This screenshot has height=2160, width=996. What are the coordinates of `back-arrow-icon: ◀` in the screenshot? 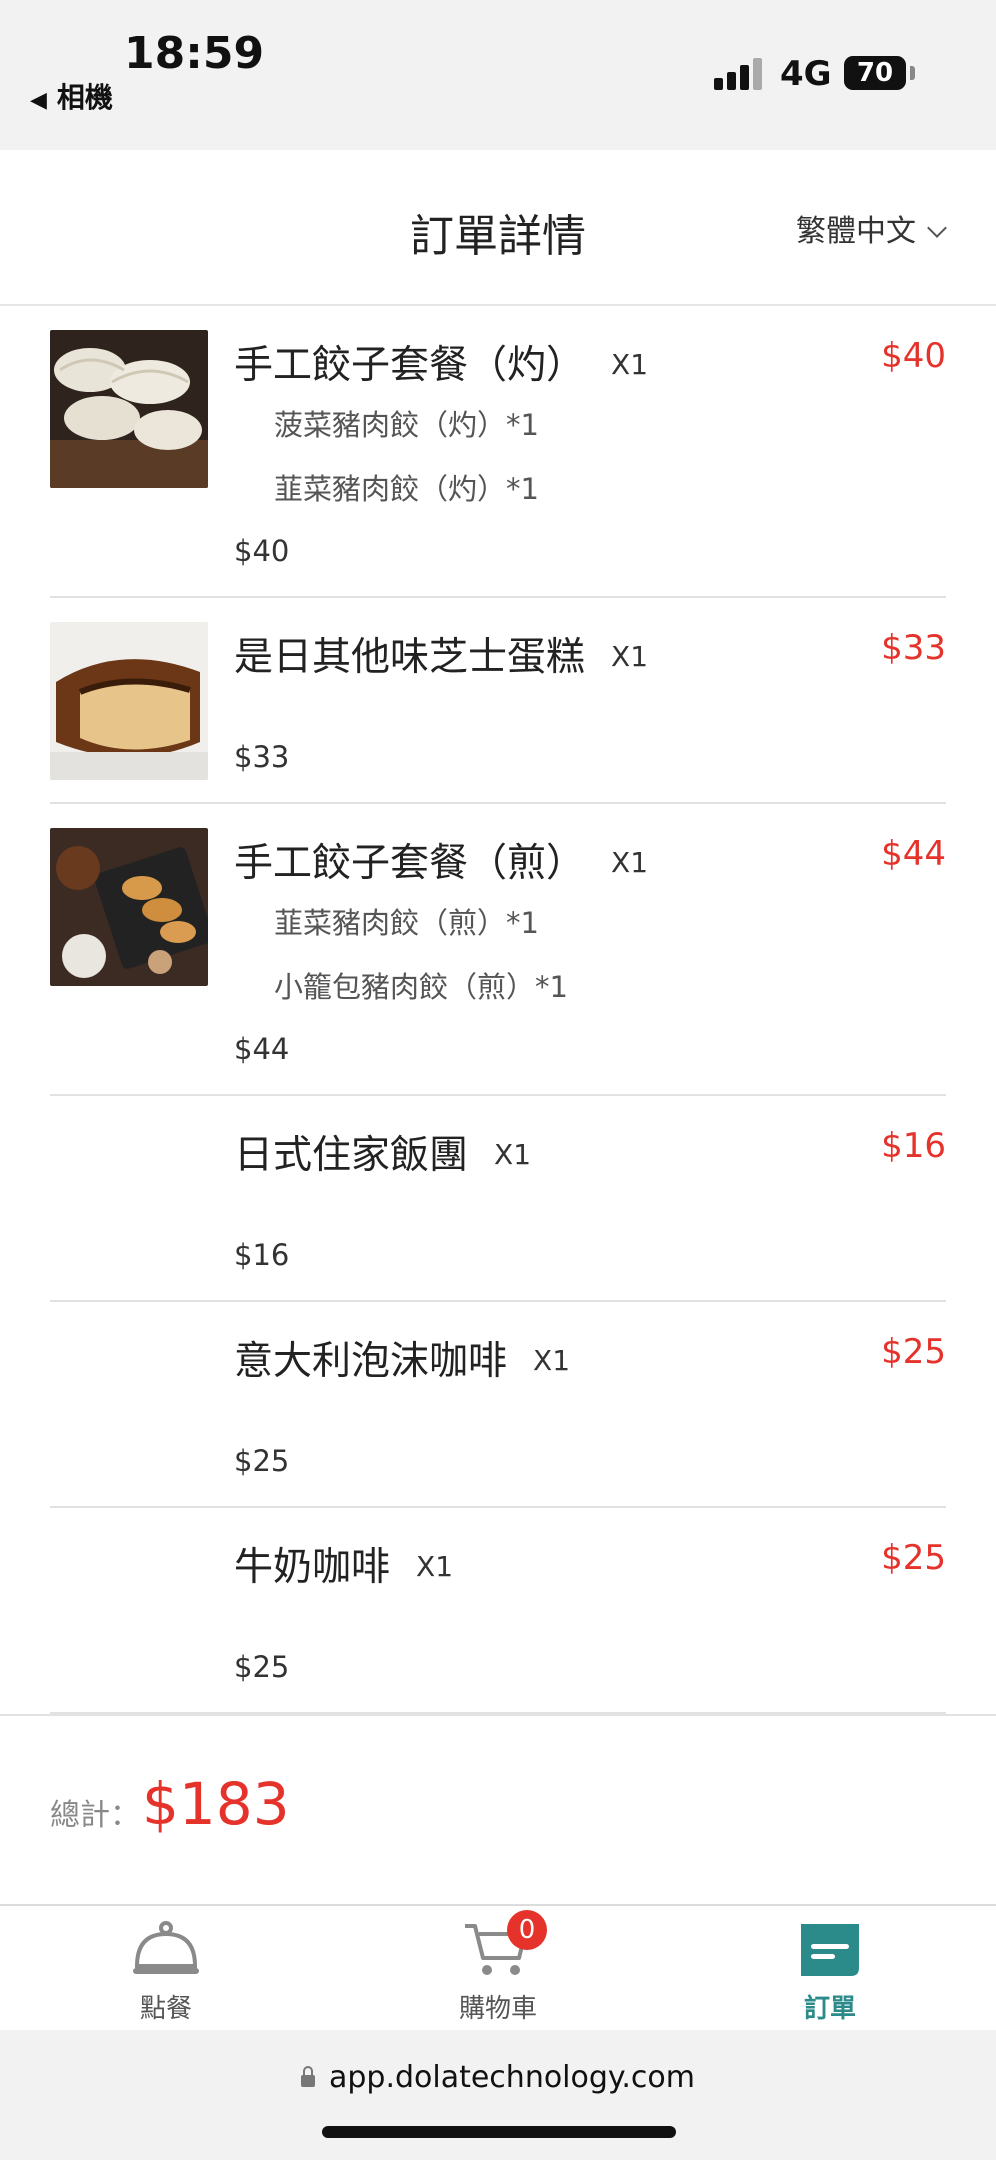 It's located at (38, 100).